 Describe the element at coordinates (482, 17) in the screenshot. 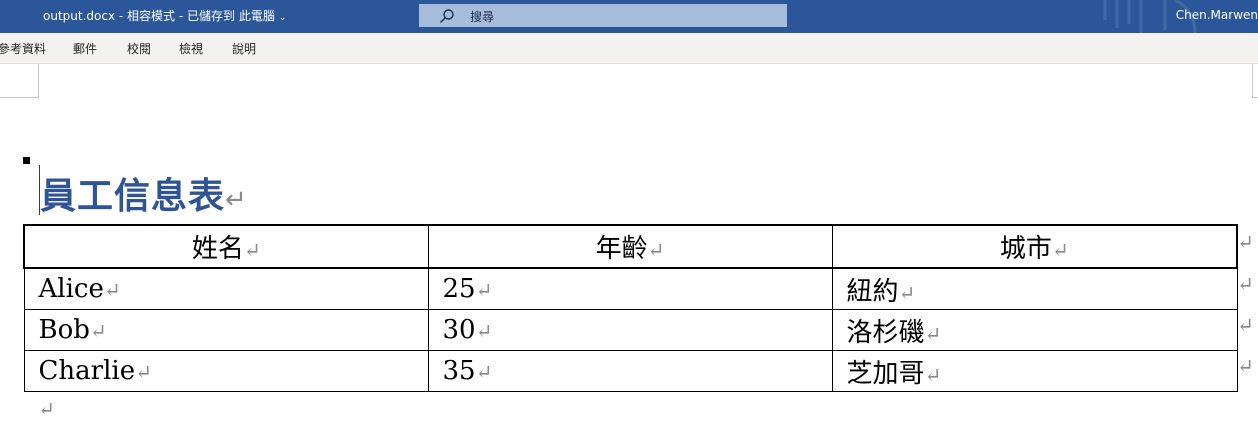

I see `search-placeholder: 搜尋` at that location.